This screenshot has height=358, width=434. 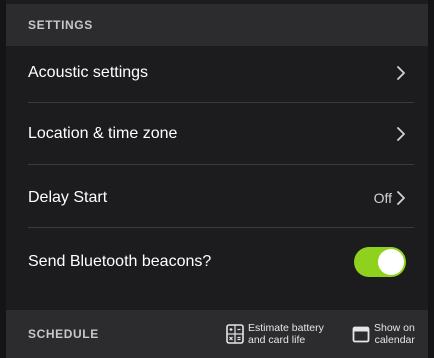 I want to click on battery-estimate-icon, so click(x=235, y=334).